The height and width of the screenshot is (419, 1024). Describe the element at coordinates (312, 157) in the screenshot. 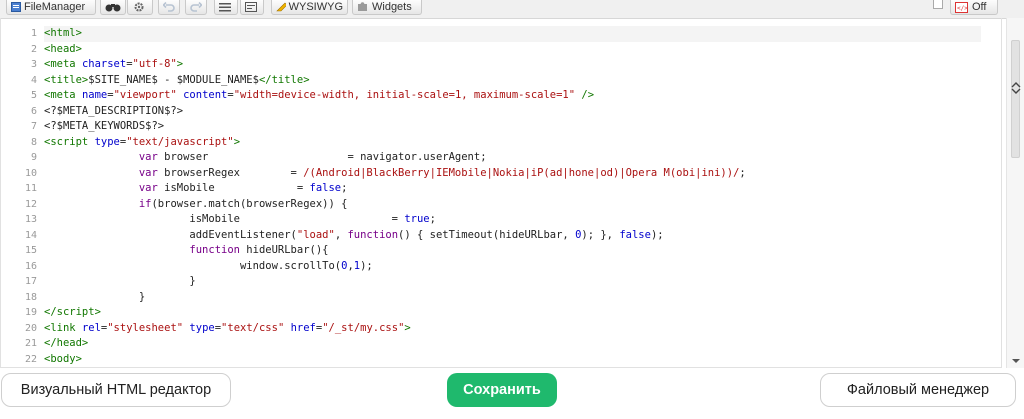

I see `code-line: var browser = navigator.userAgent;` at that location.